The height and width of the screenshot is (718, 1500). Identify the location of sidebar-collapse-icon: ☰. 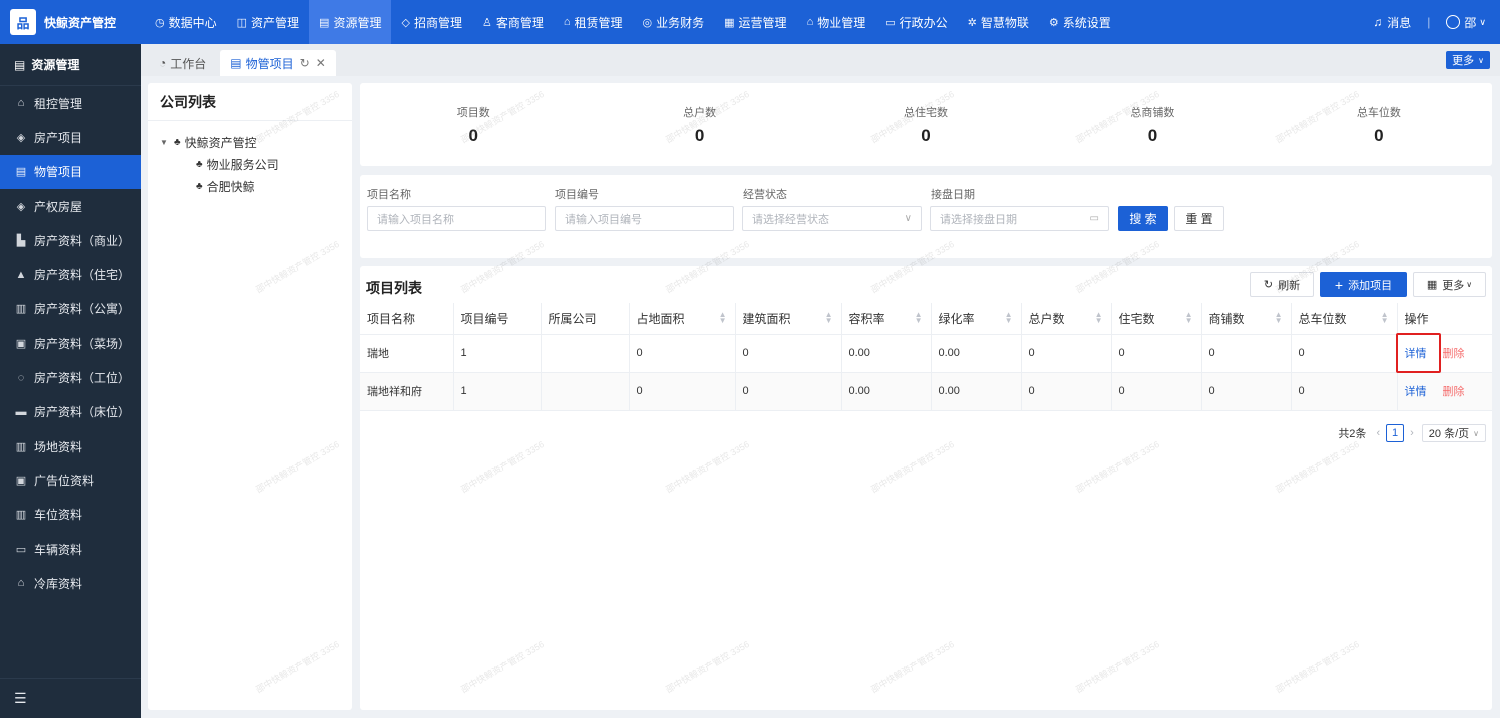
(70, 698).